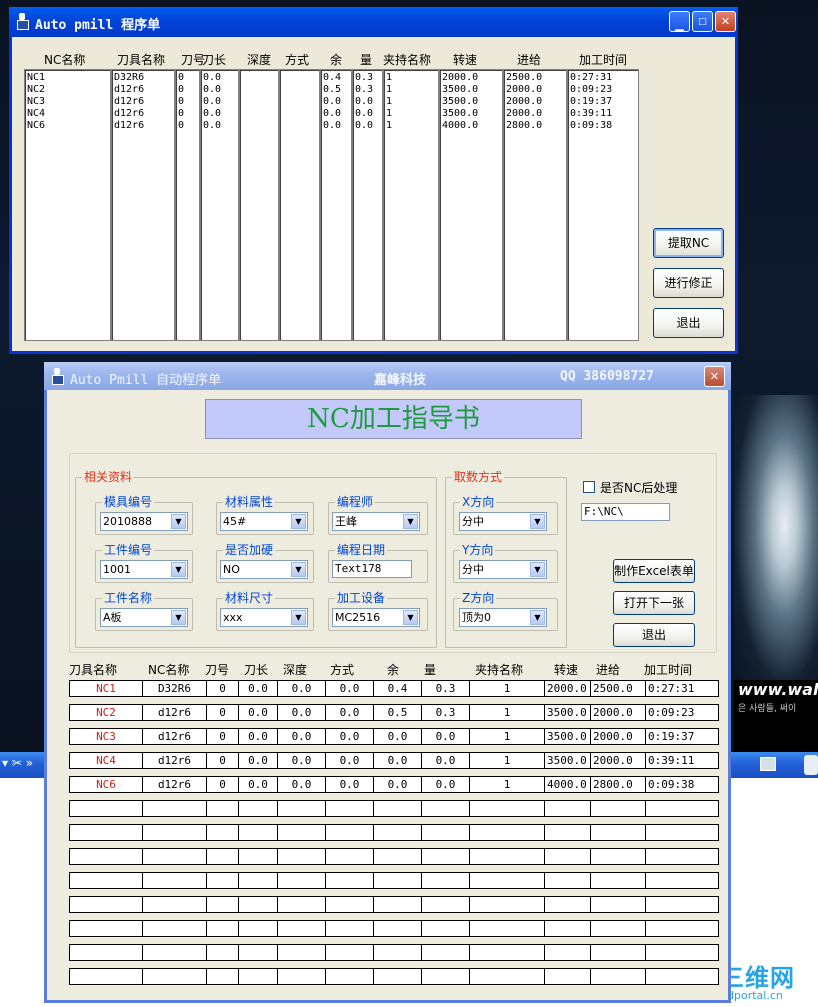  Describe the element at coordinates (682, 736) in the screenshot. I see `table-cell: 0:19:37` at that location.